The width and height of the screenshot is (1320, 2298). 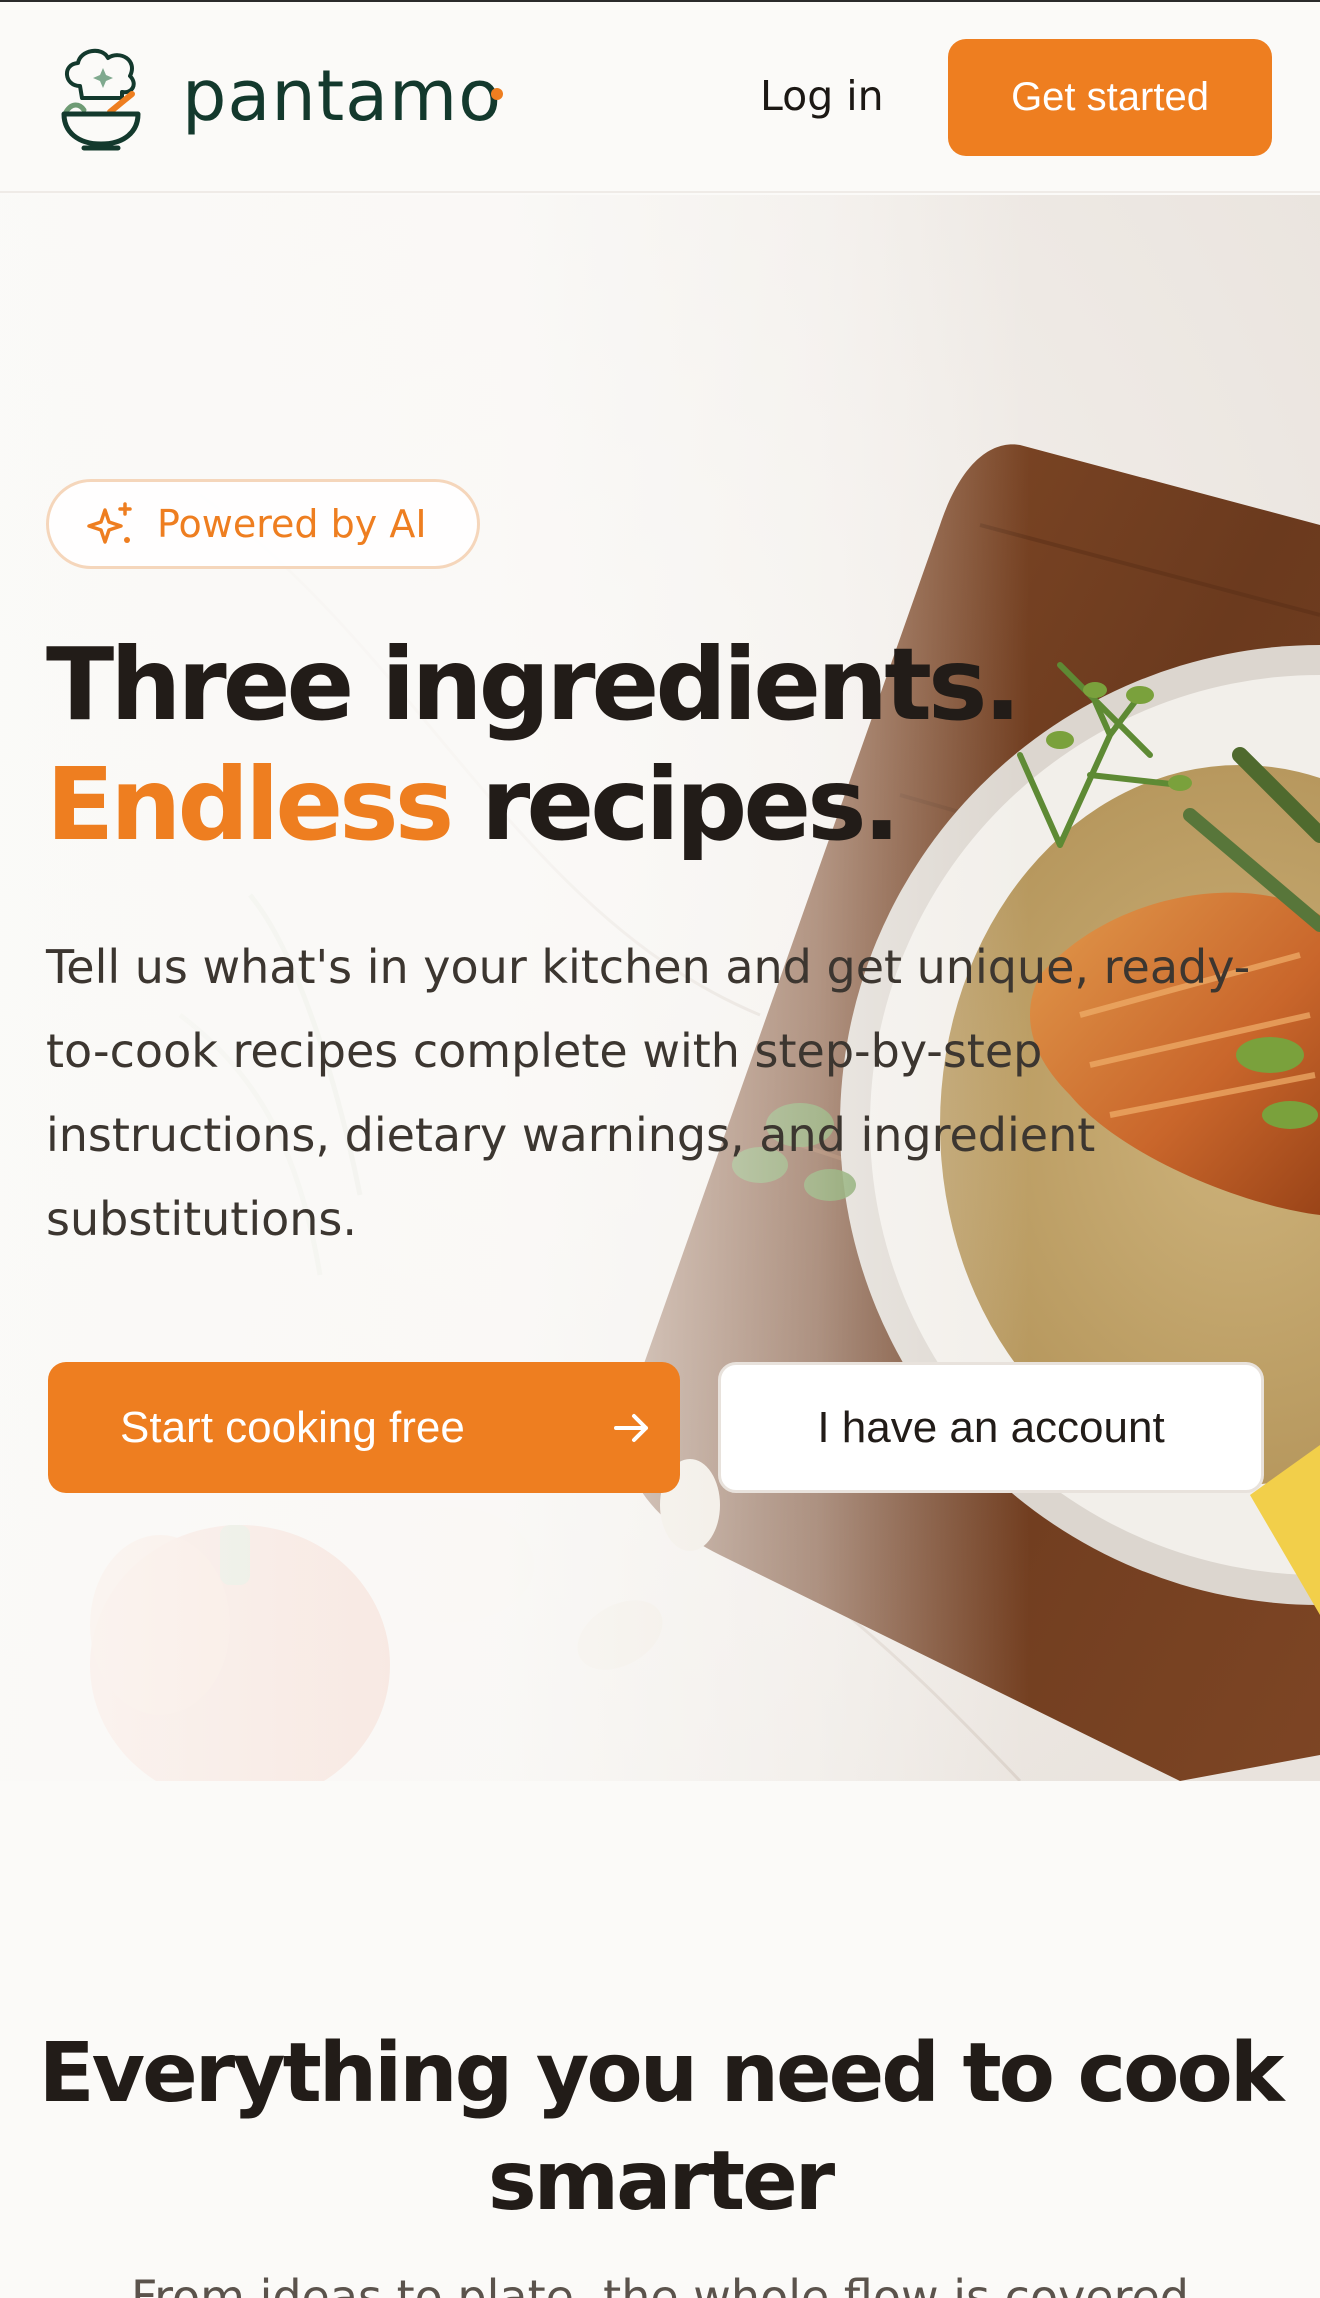 What do you see at coordinates (101, 99) in the screenshot?
I see `chef-hat-bowl-icon` at bounding box center [101, 99].